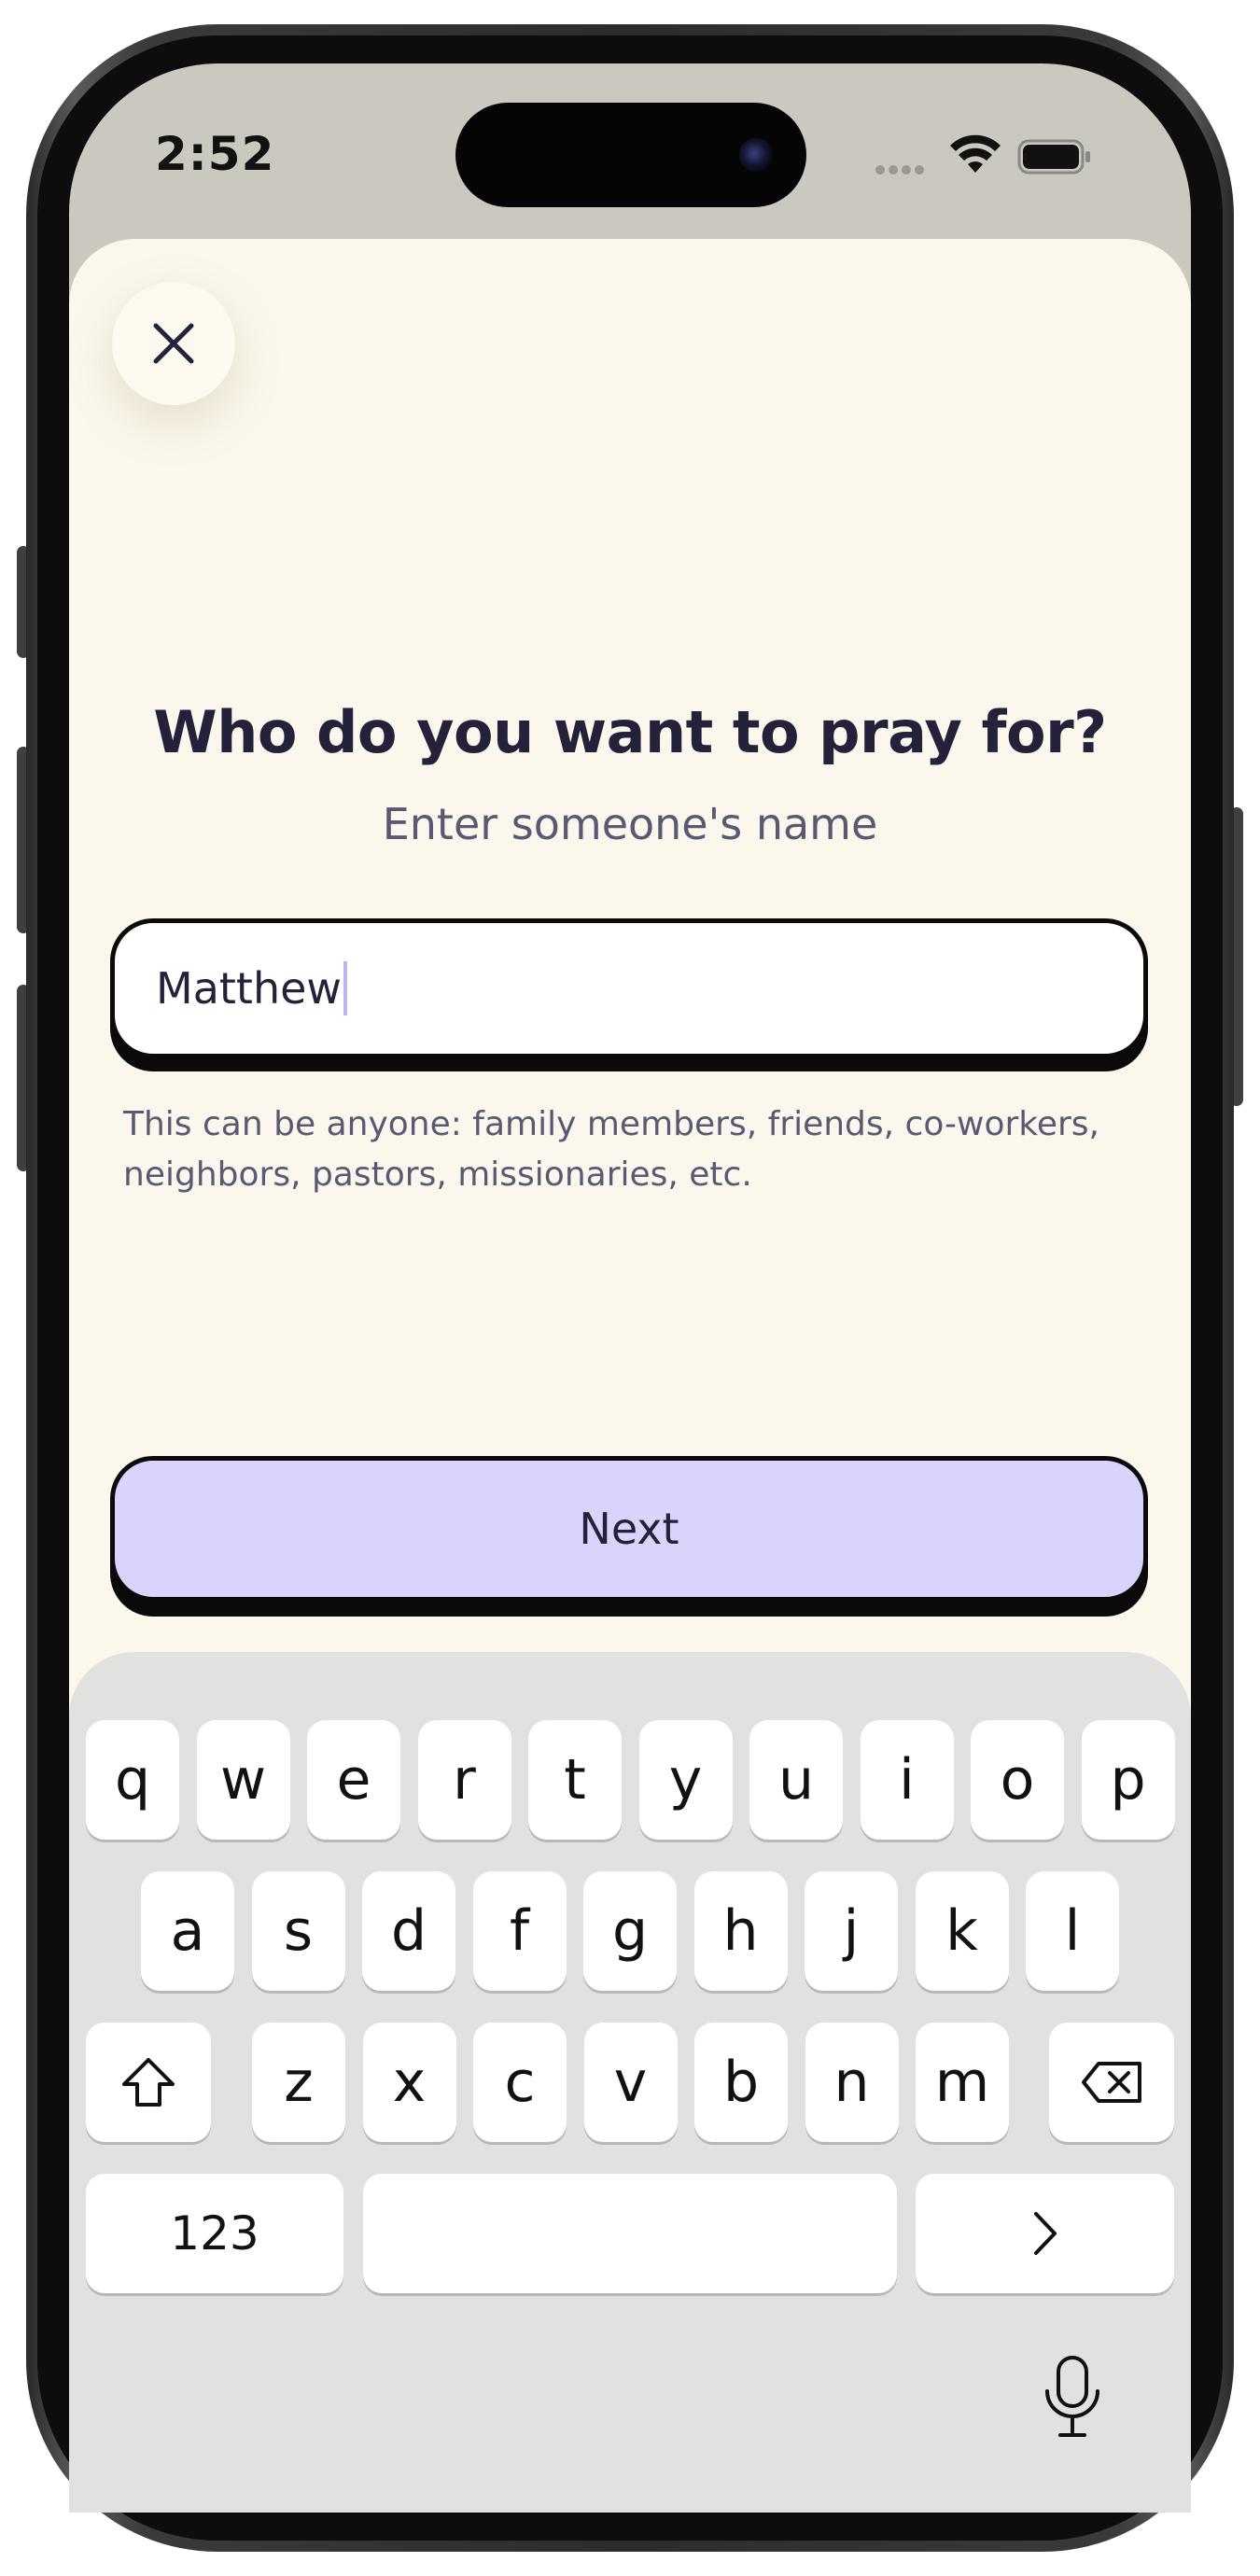 The height and width of the screenshot is (2576, 1260). I want to click on delete-key, so click(1111, 2082).